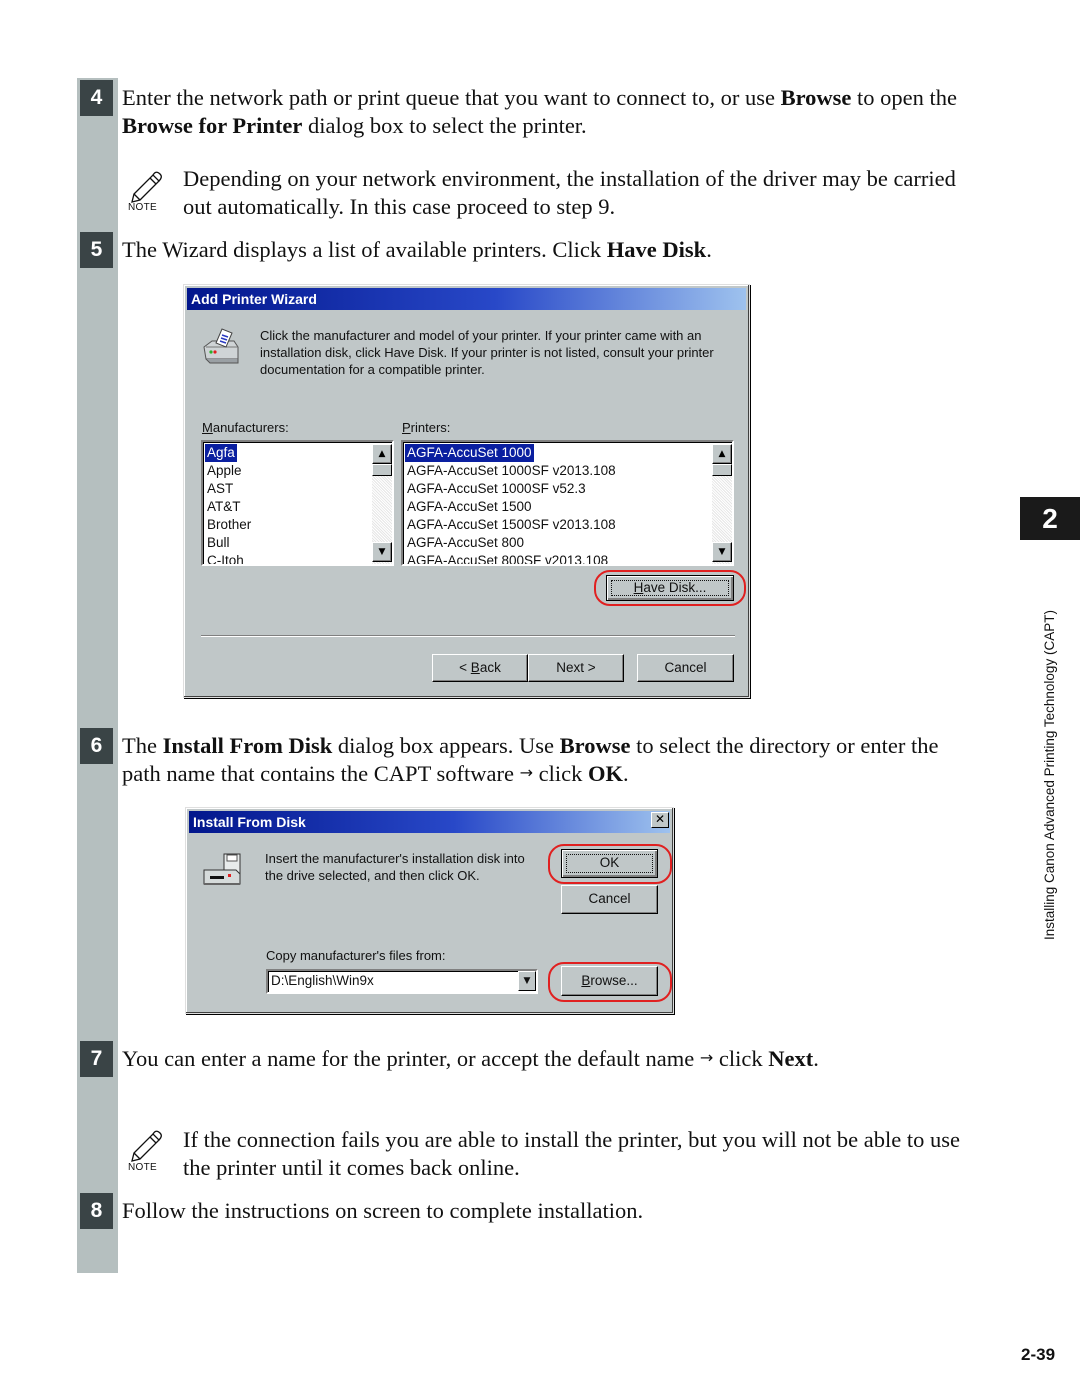  What do you see at coordinates (221, 453) in the screenshot?
I see `manufacturer-list-item: Agfa` at bounding box center [221, 453].